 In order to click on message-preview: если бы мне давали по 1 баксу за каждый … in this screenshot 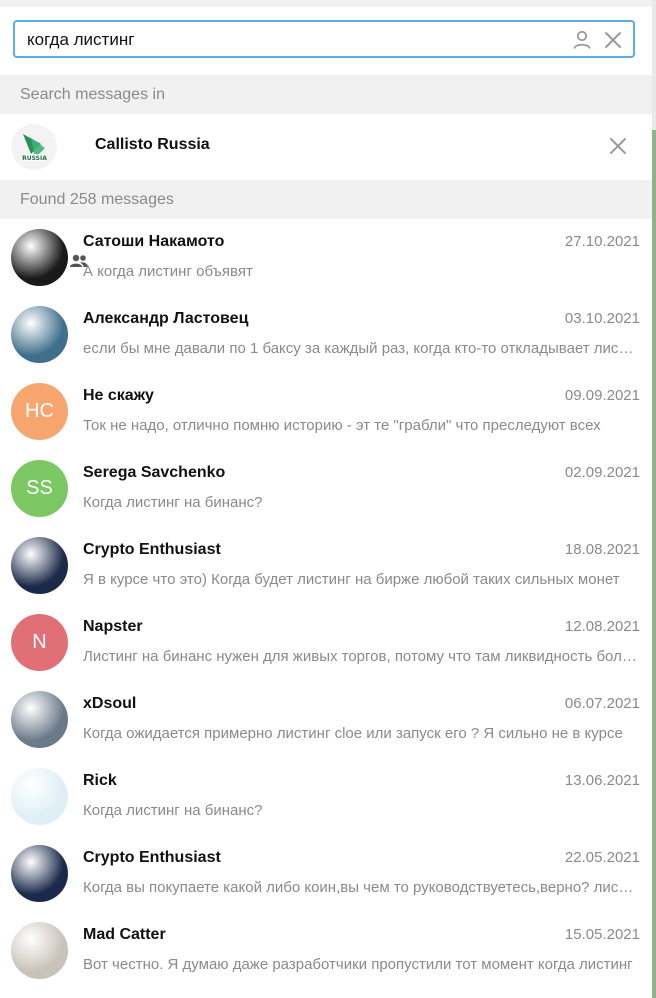, I will do `click(361, 348)`.